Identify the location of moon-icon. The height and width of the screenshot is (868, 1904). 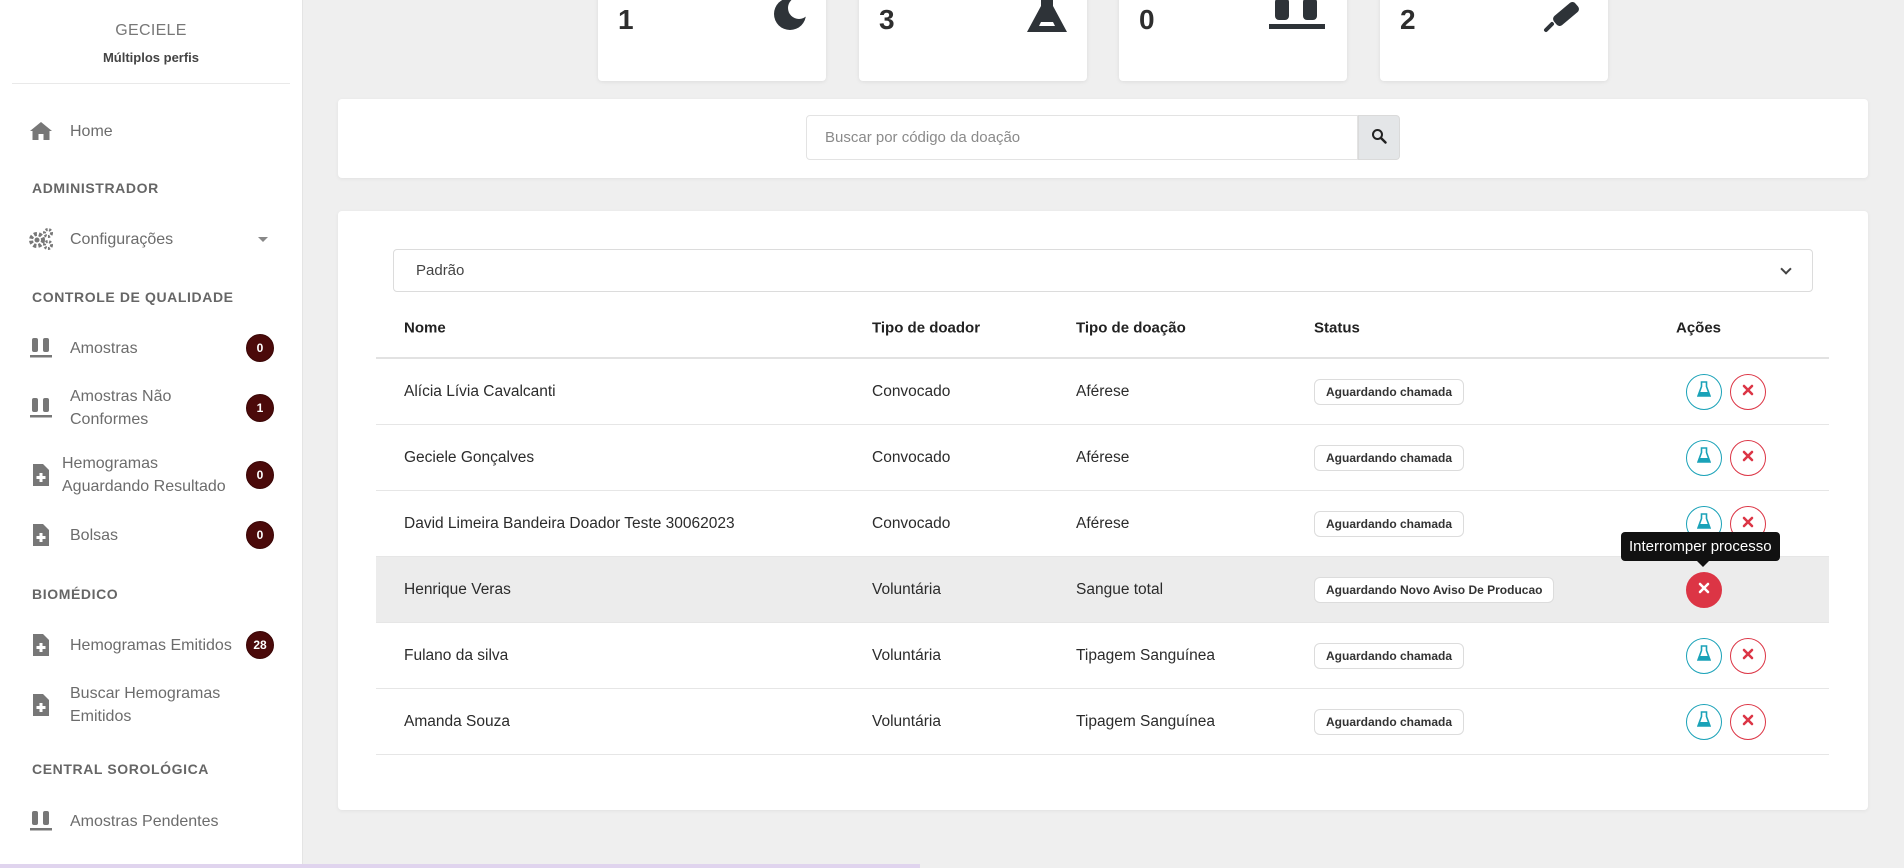
(791, 18).